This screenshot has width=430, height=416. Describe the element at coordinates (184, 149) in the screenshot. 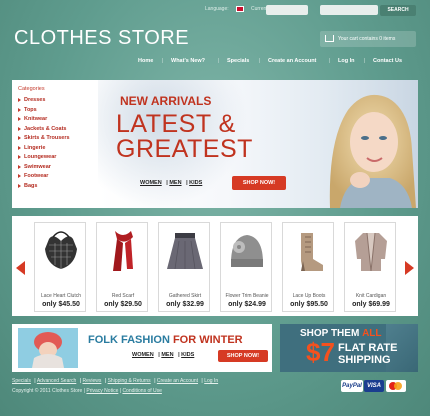

I see `hero-headline-2: GREATEST` at that location.